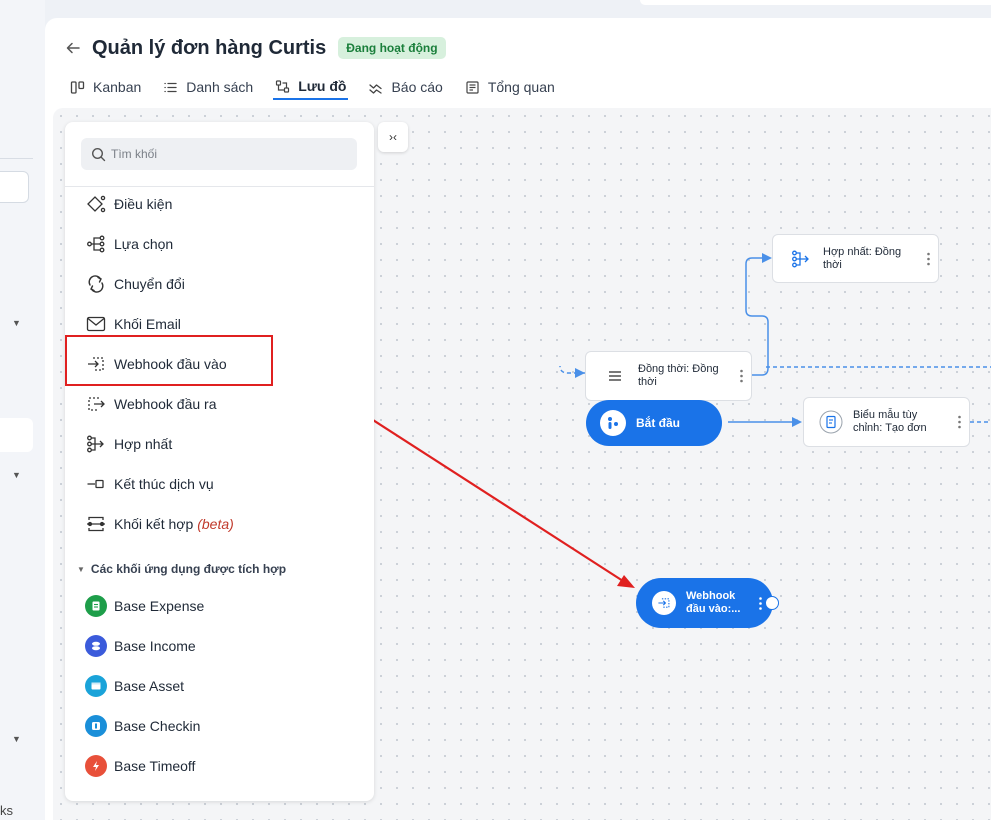 This screenshot has height=820, width=991. I want to click on app-base-expense: Base Expense, so click(144, 606).